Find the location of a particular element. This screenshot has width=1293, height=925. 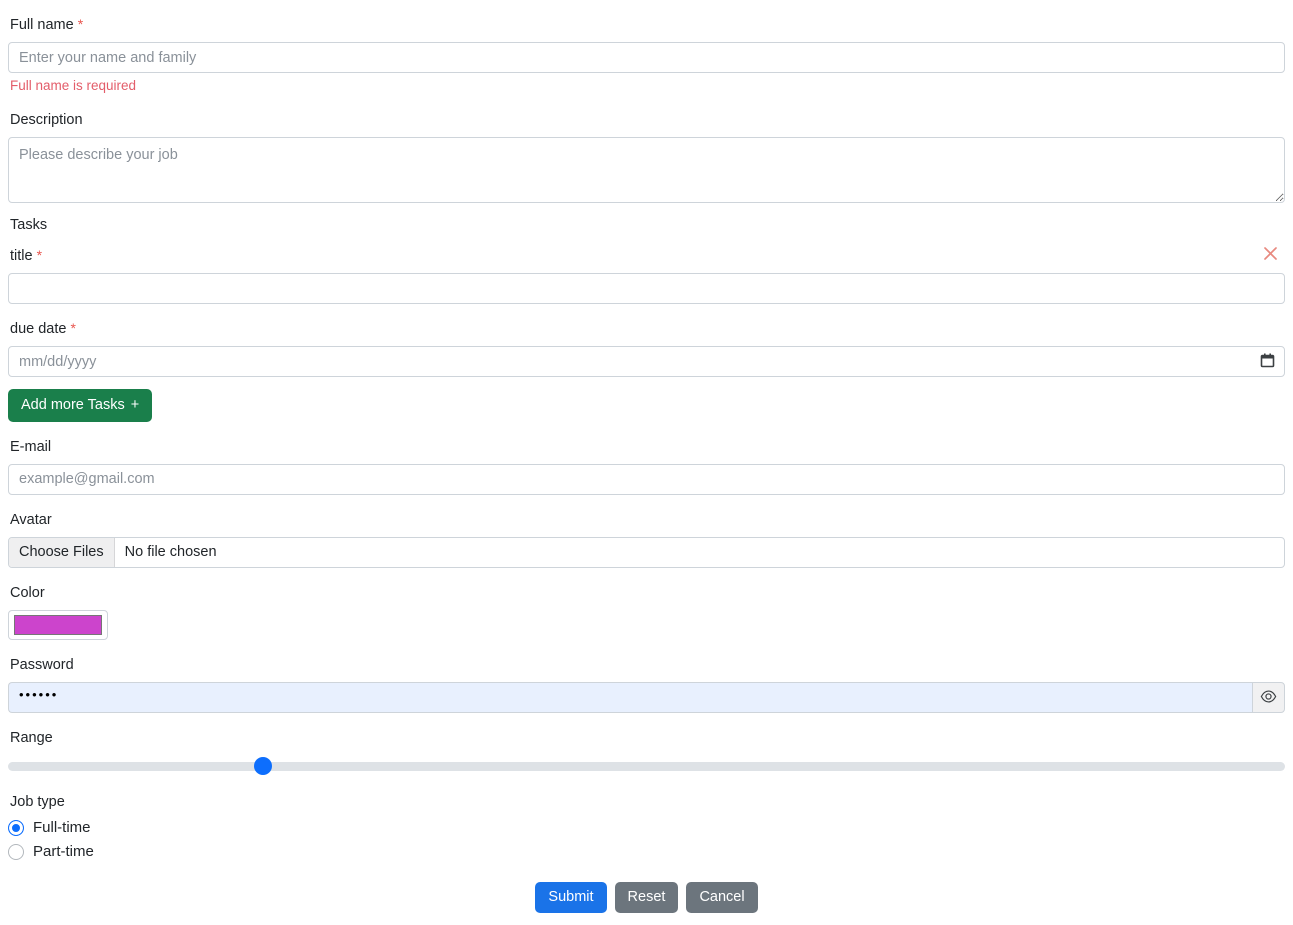

close-x-icon is located at coordinates (1270, 253).